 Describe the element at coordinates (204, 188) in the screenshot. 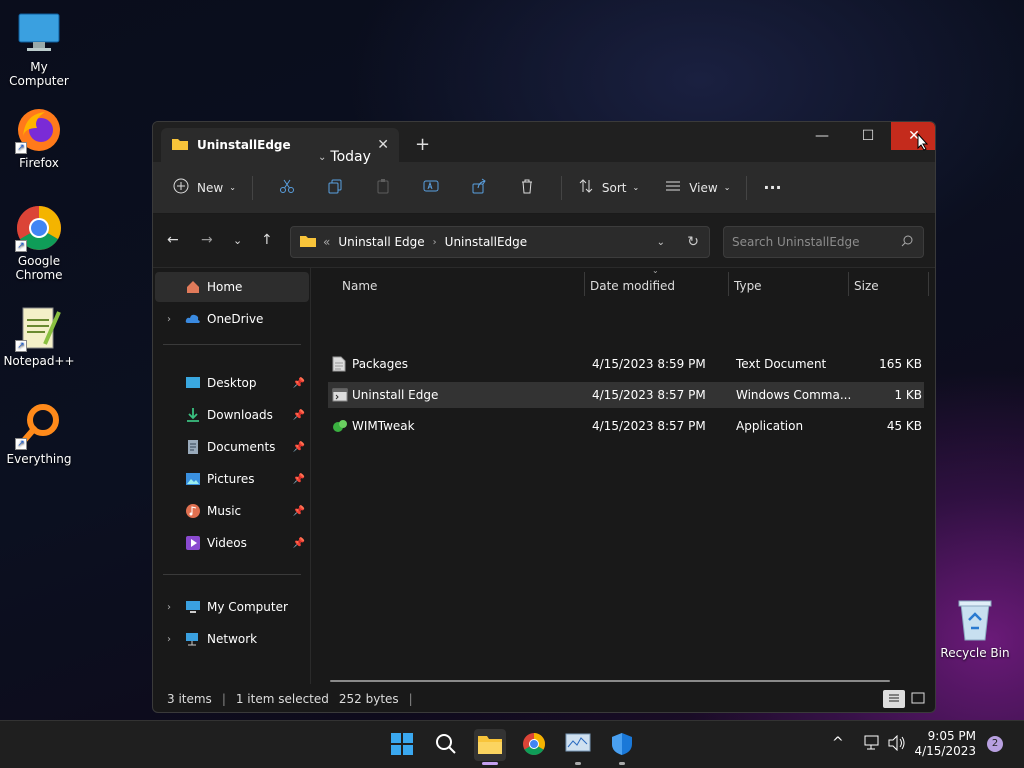

I see `new-button: New ⌄` at that location.